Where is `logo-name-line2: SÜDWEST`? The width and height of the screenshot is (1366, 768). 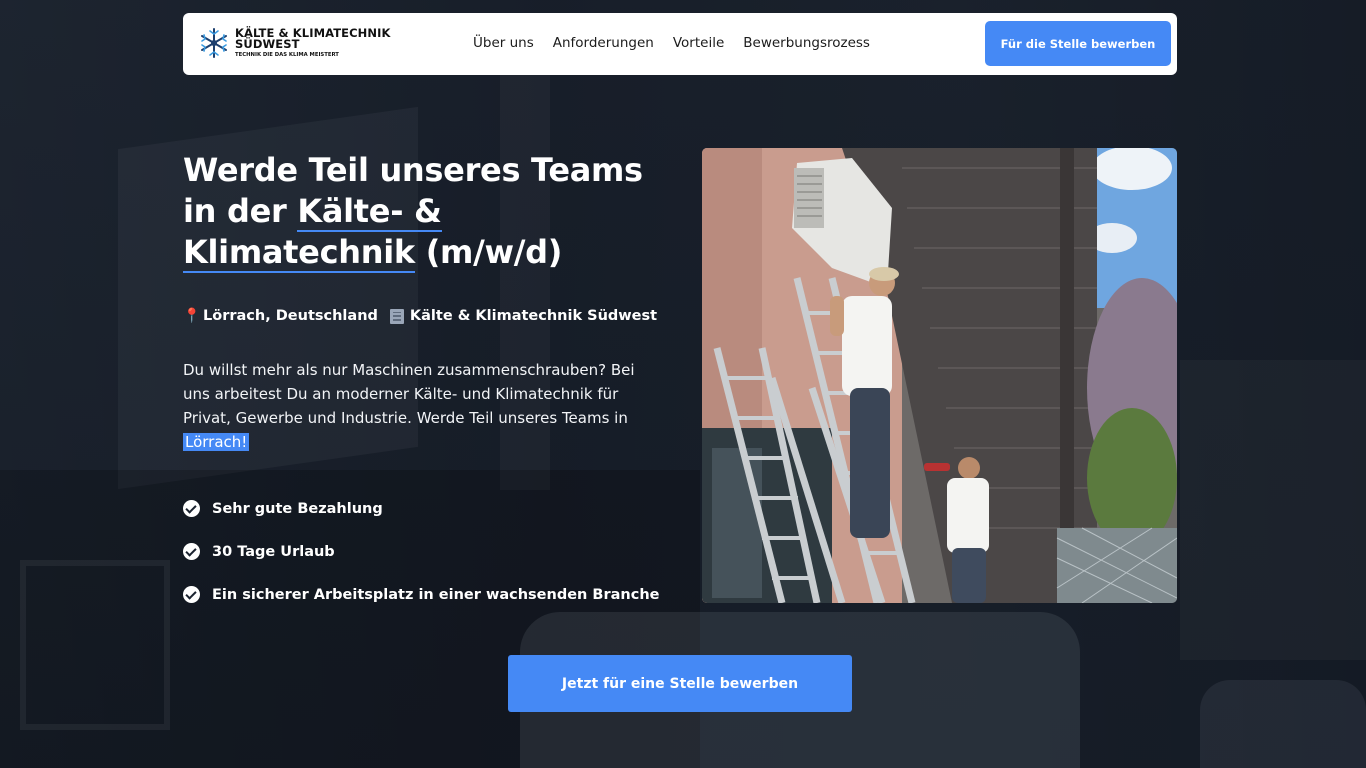
logo-name-line2: SÜDWEST is located at coordinates (267, 44).